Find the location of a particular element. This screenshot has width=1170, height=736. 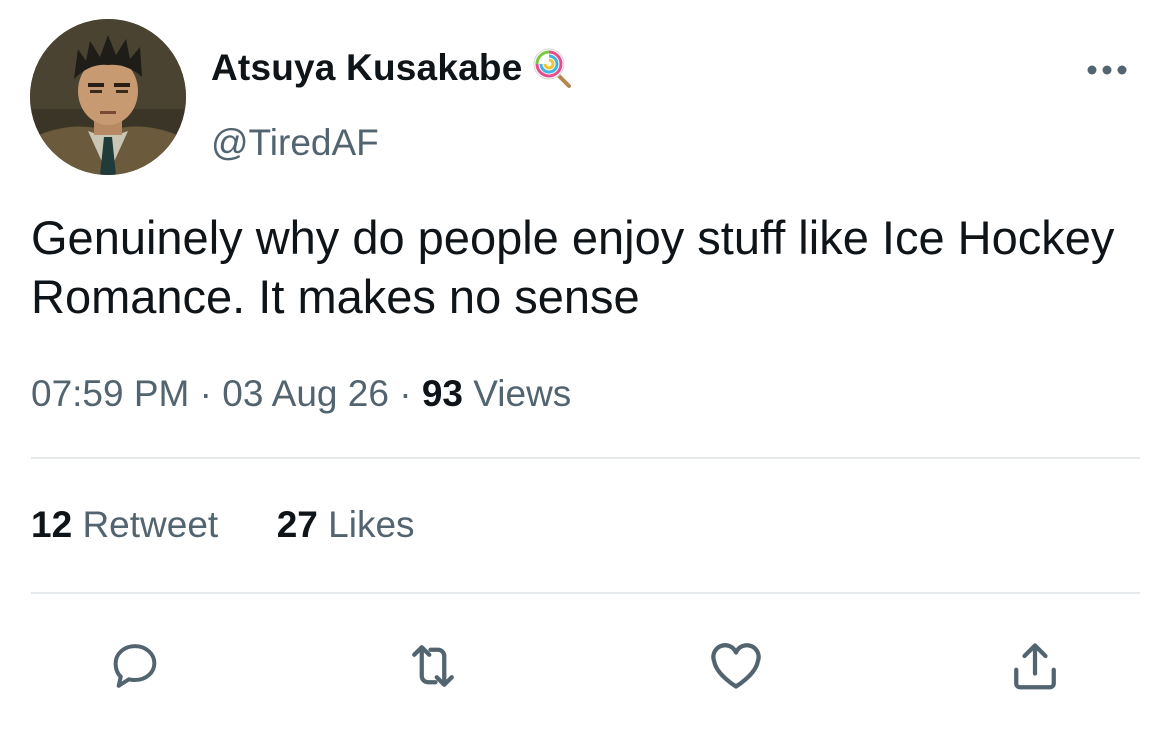

retweet-icon is located at coordinates (433, 666).